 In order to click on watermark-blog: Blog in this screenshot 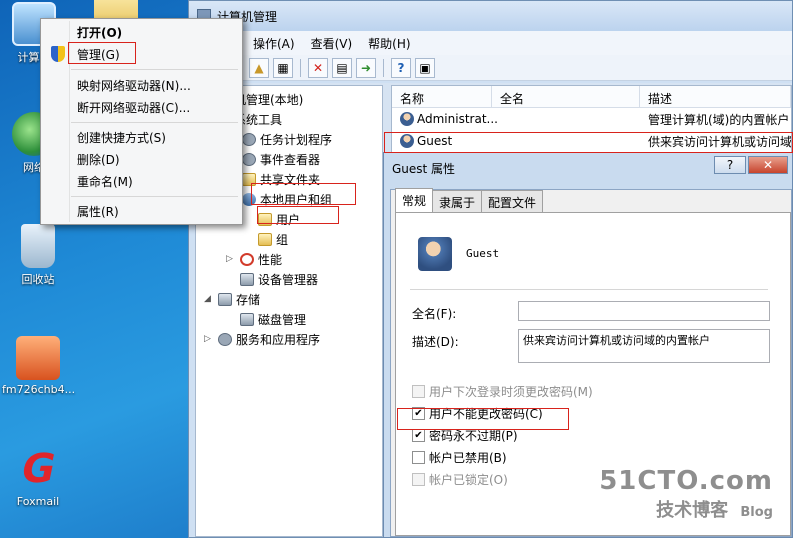, I will do `click(756, 512)`.